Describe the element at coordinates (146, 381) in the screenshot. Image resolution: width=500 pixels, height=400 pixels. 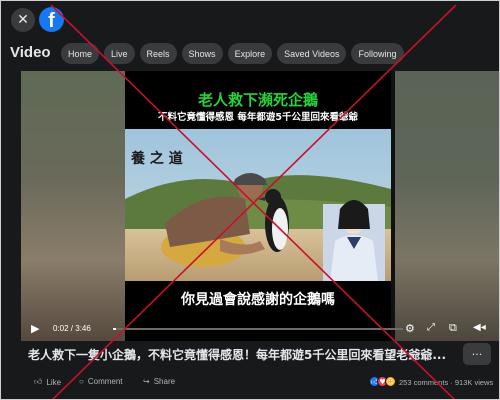
I see `share-arrow-icon: ↪` at that location.